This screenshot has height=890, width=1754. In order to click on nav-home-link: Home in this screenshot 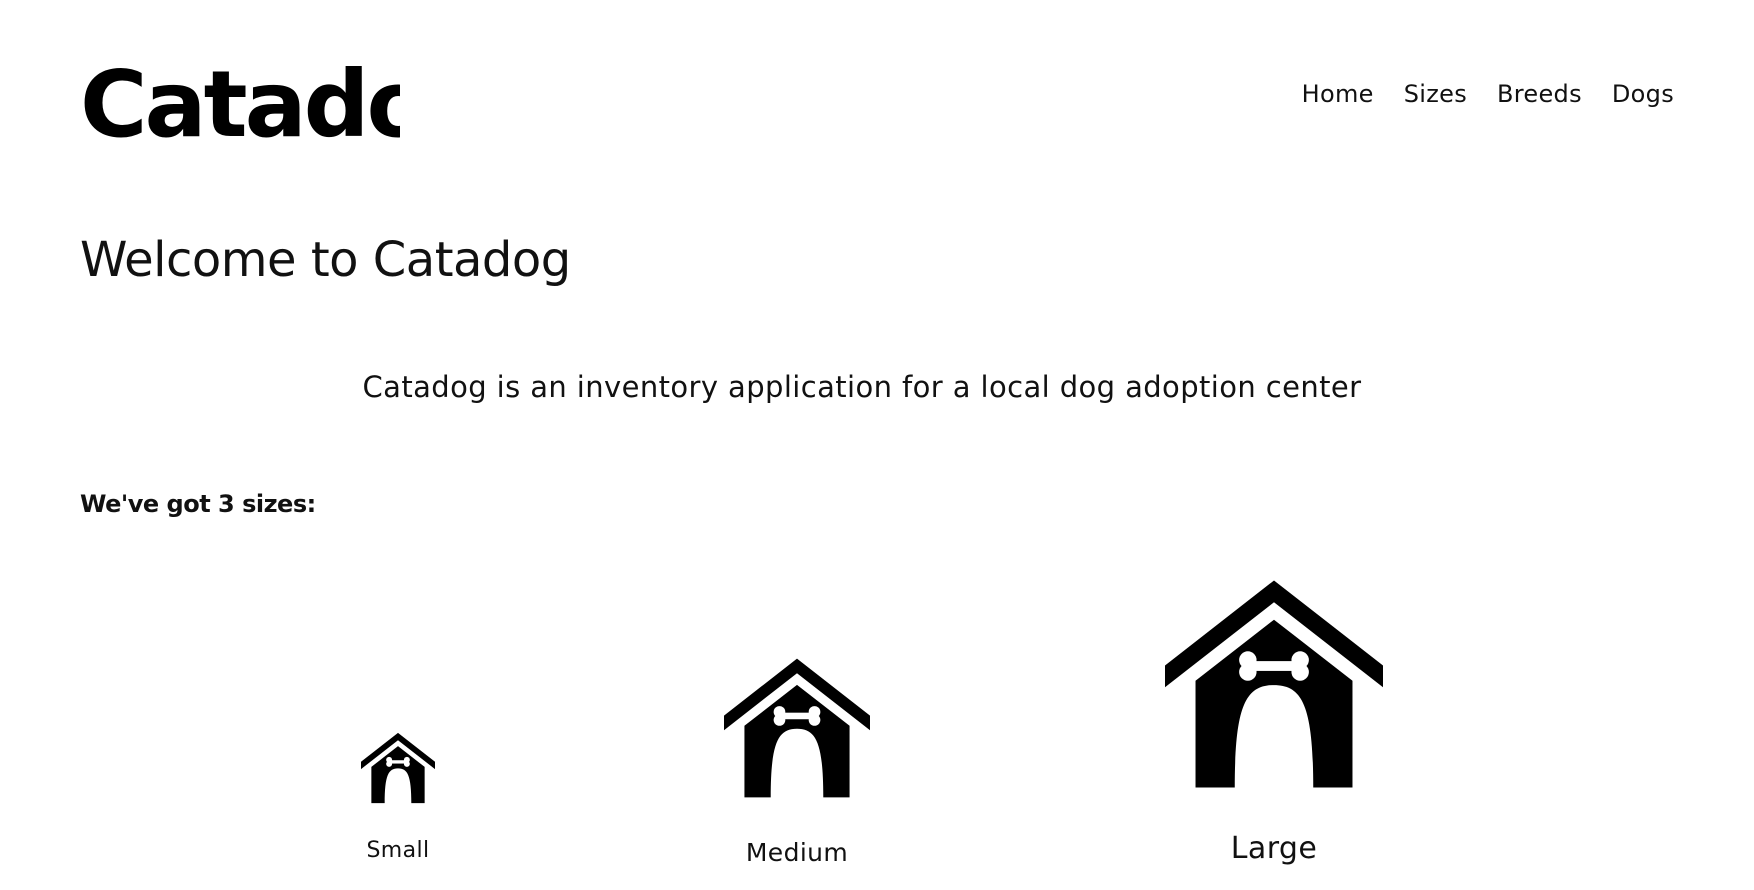, I will do `click(1338, 94)`.